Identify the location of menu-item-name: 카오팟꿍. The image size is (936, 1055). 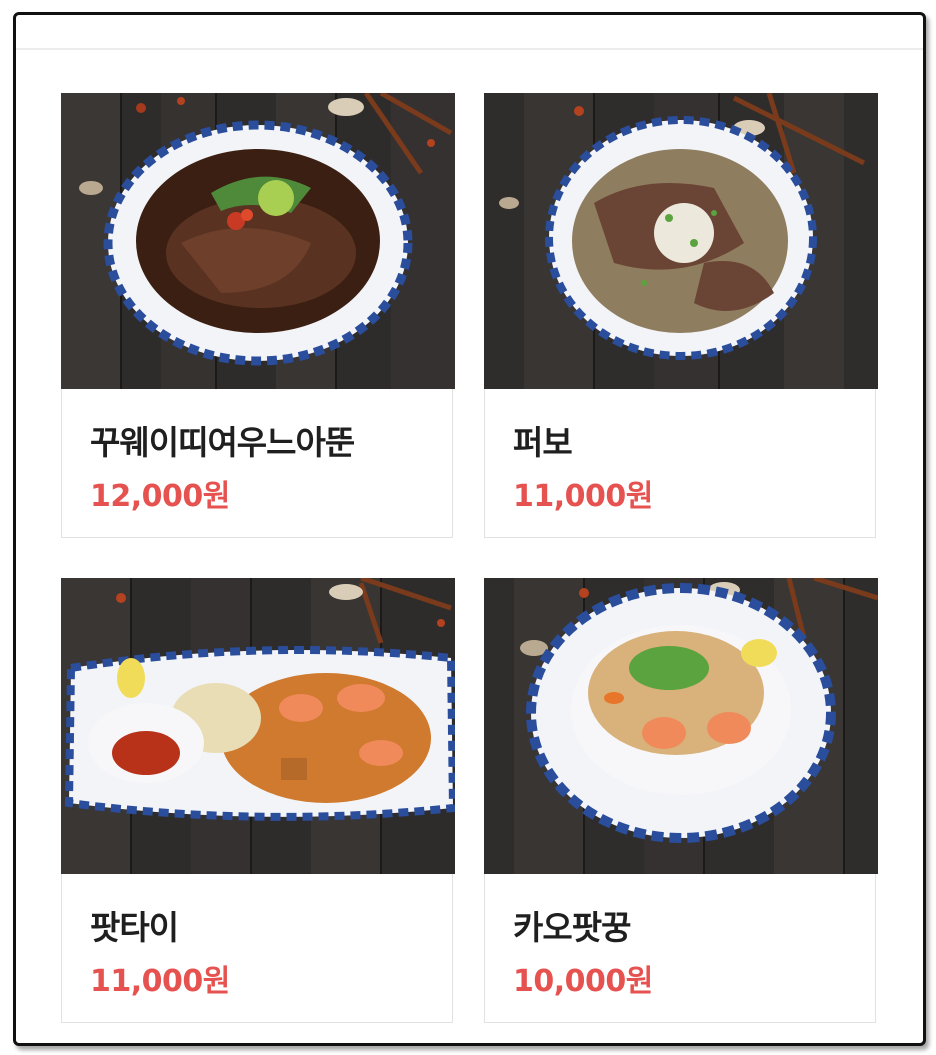
(572, 927).